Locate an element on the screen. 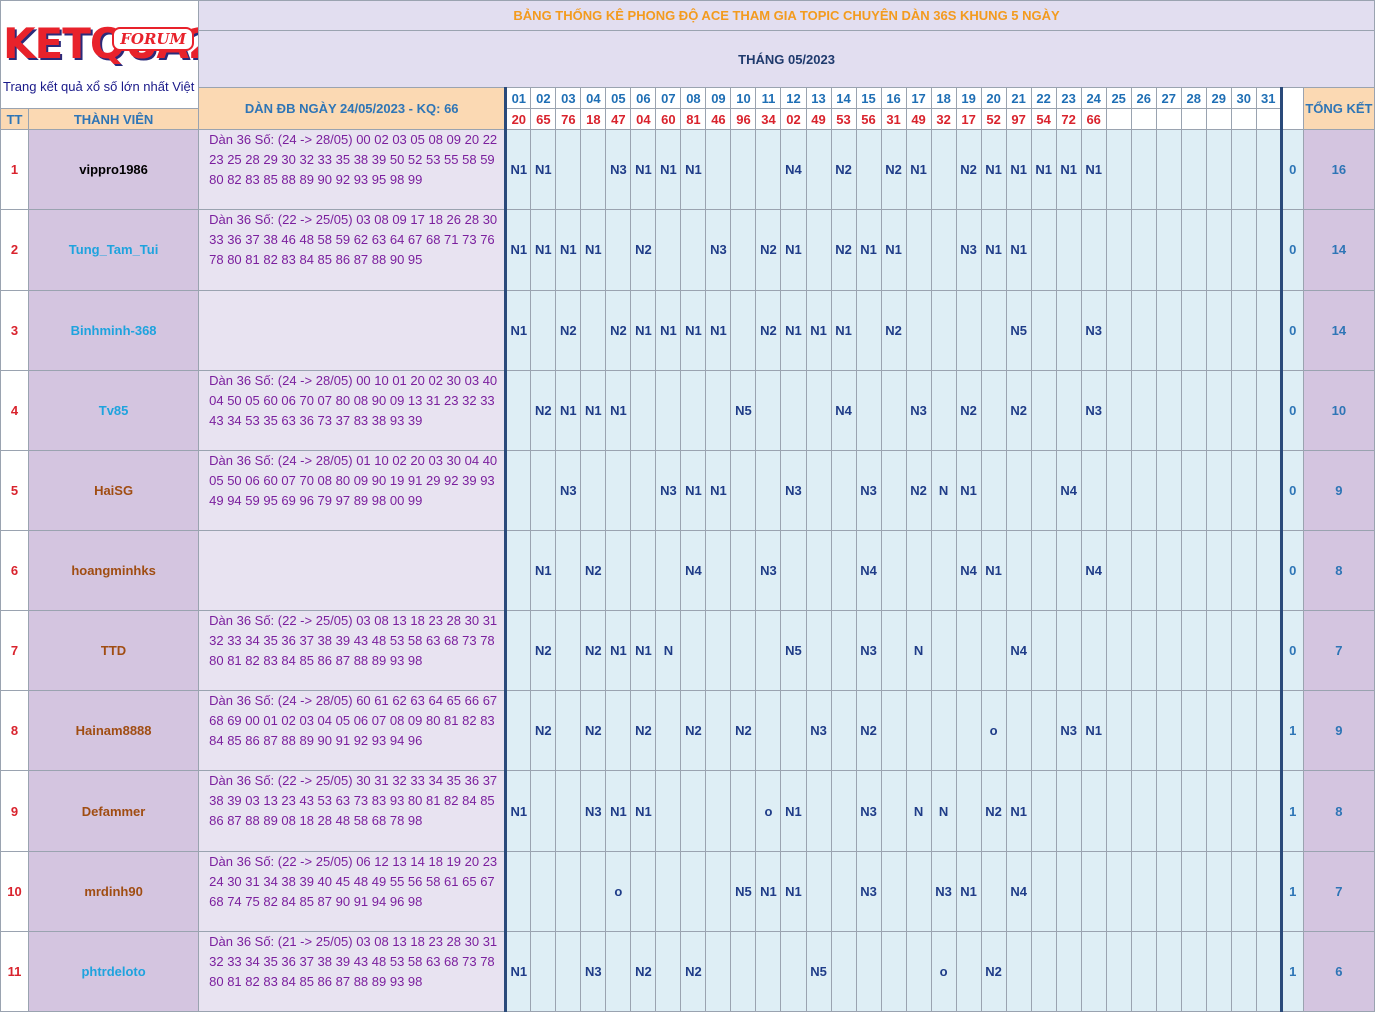  total-count: 14 is located at coordinates (1338, 250).